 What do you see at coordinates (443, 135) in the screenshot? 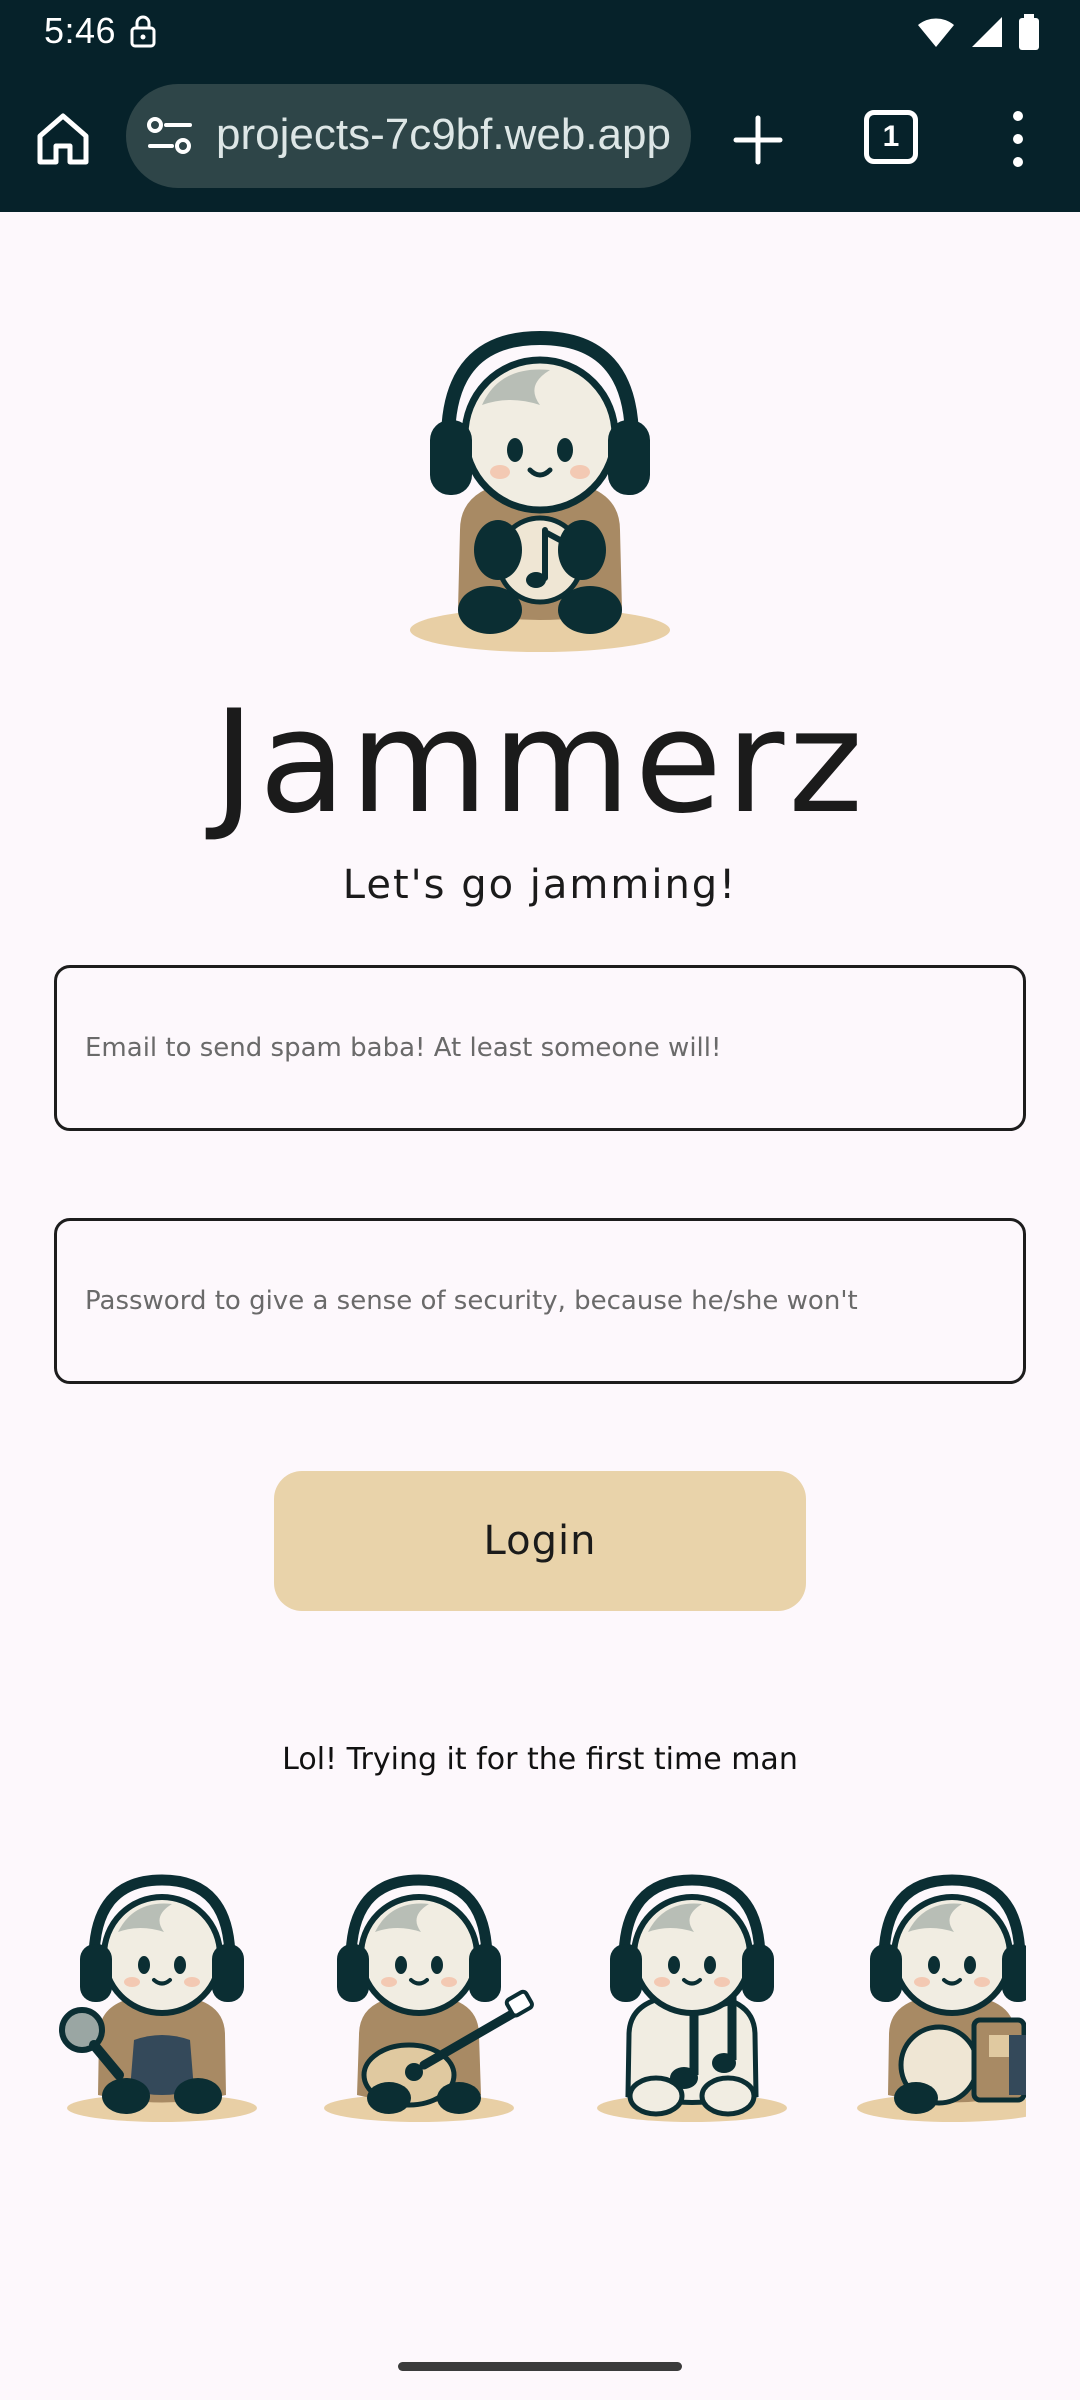
I see `url-text: projects-7c9bf.web.app` at bounding box center [443, 135].